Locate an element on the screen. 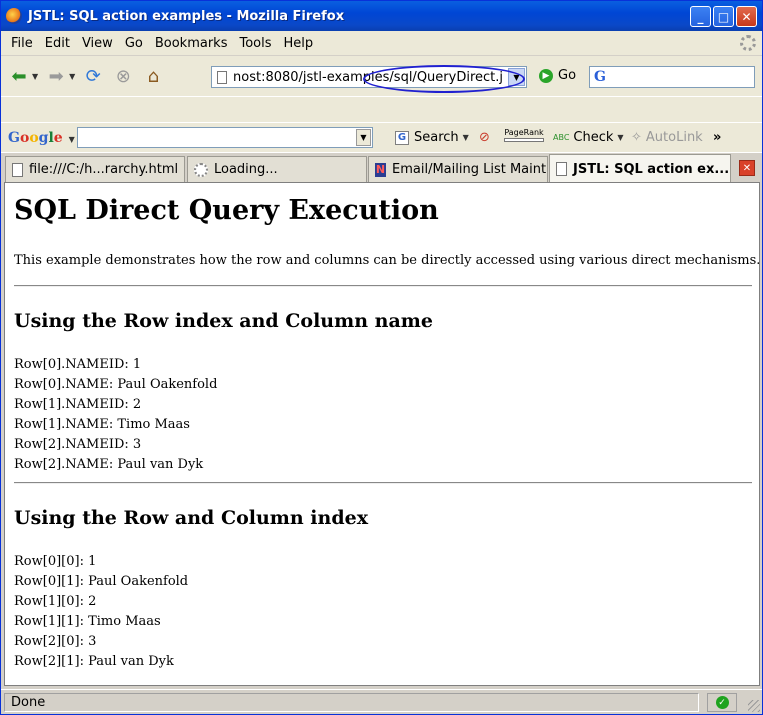 The width and height of the screenshot is (763, 715). autolink-button: ✧ AutoLink is located at coordinates (667, 137).